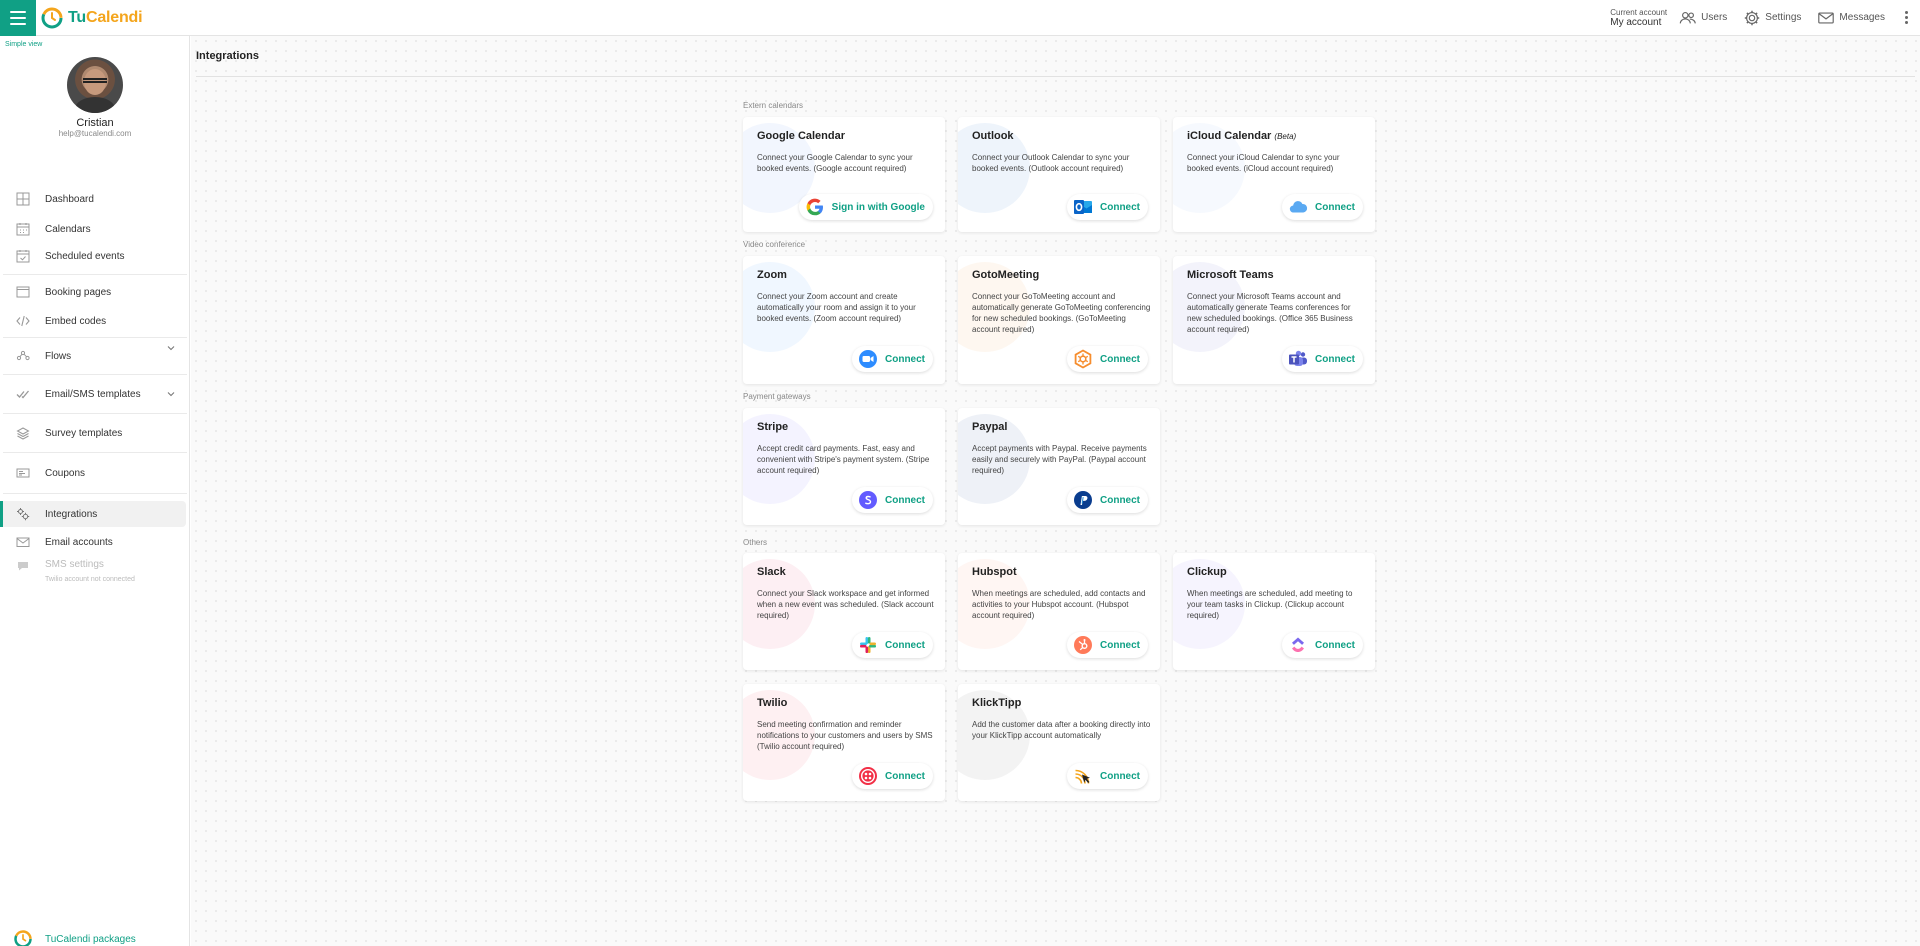 Image resolution: width=1920 pixels, height=946 pixels. What do you see at coordinates (93, 514) in the screenshot?
I see `sidebar-item-integrations: Integrations` at bounding box center [93, 514].